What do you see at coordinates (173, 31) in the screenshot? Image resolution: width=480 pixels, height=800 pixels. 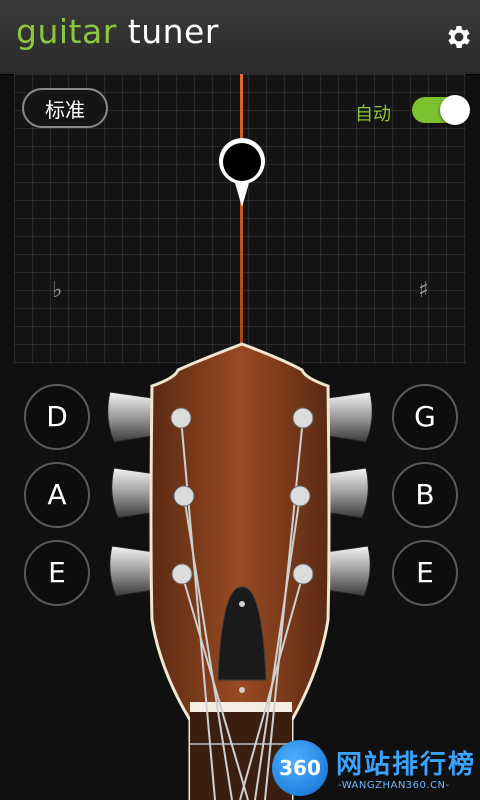 I see `app-title-tuner: tuner` at bounding box center [173, 31].